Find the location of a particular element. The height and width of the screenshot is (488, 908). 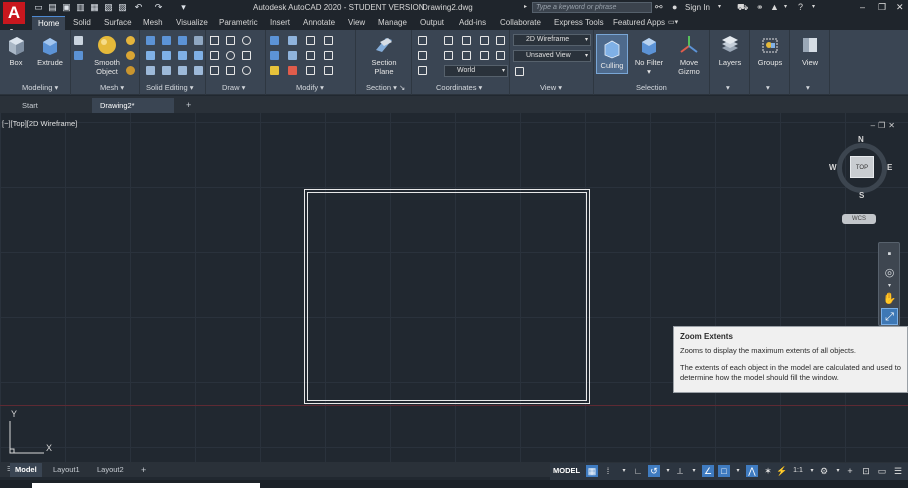

auto-scale-icon: ✶ is located at coordinates (768, 471).